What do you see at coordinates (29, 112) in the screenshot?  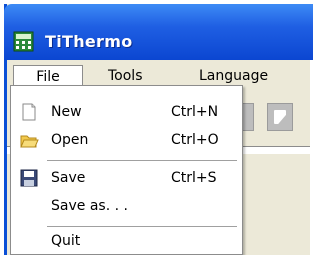 I see `new-document-icon` at bounding box center [29, 112].